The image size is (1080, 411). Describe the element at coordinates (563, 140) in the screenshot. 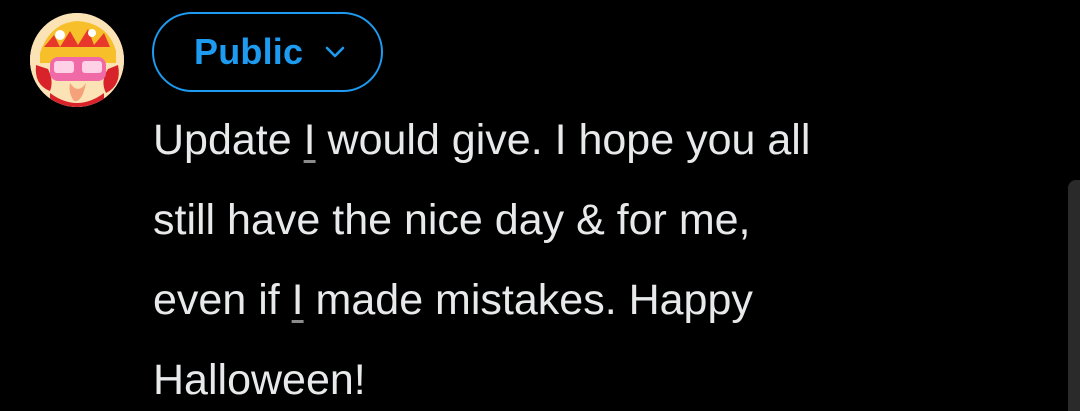

I see `text-segment: would give. I hope you all` at that location.